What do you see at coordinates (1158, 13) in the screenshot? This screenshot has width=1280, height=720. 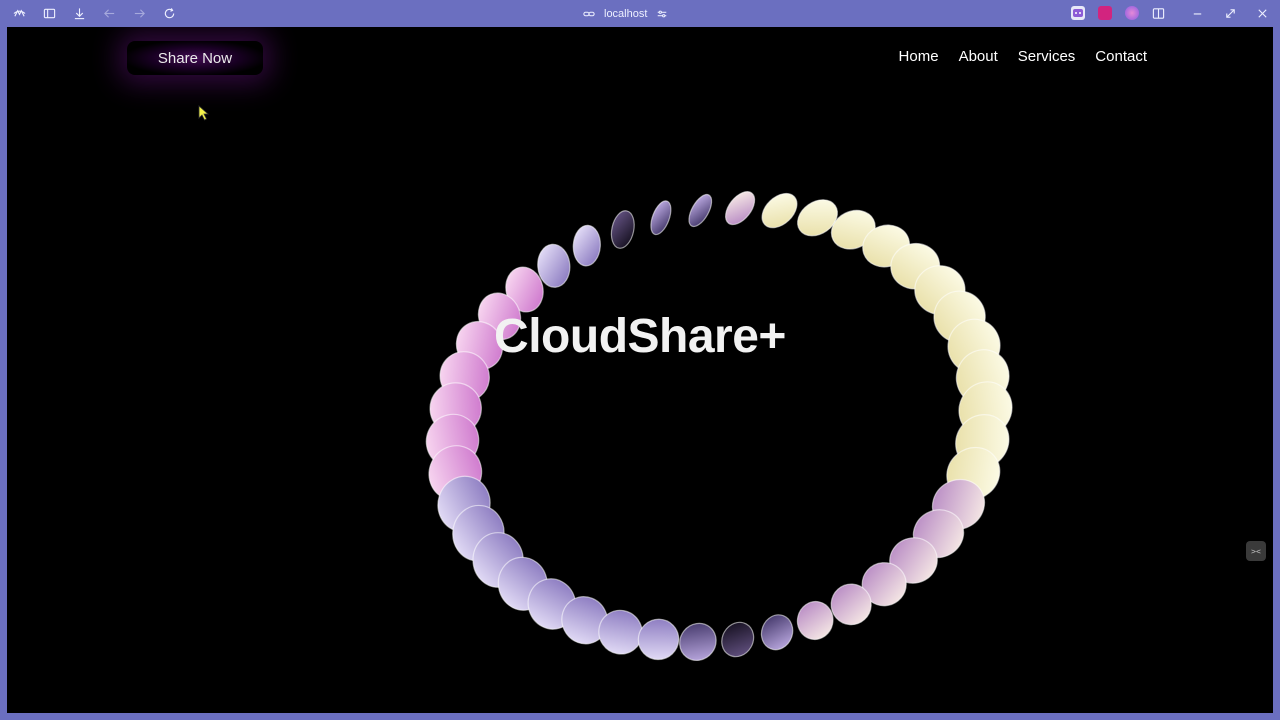 I see `split-view-icon` at bounding box center [1158, 13].